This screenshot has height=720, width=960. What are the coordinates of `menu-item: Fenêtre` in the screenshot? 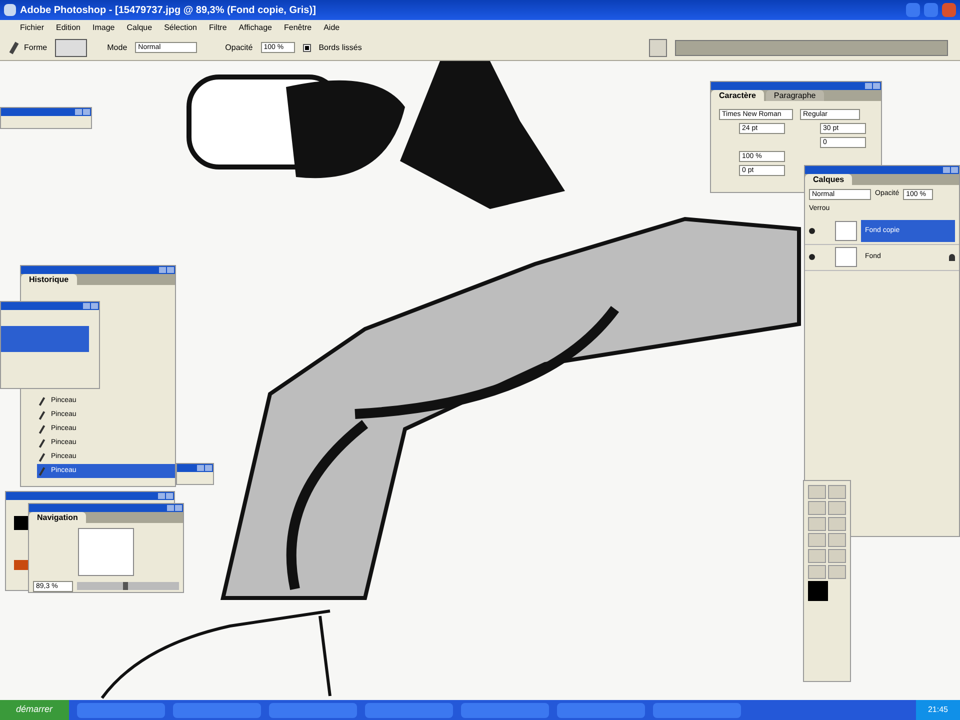 It's located at (298, 28).